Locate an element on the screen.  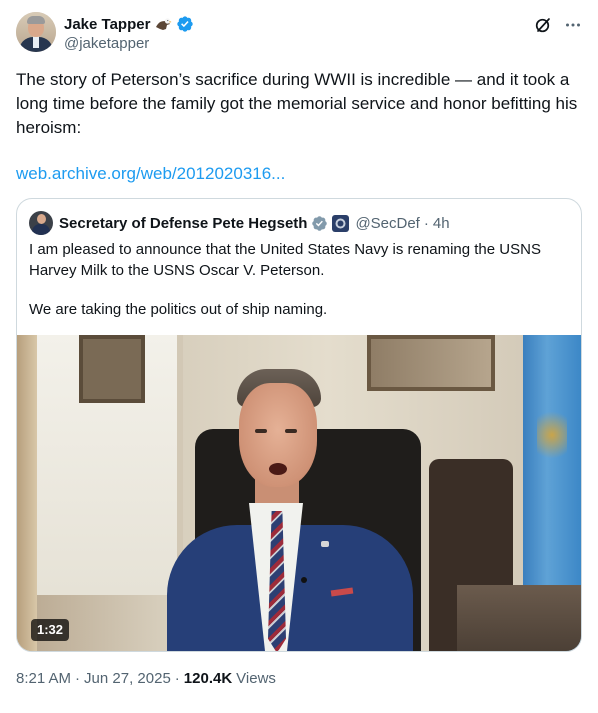
verified-blue-icon is located at coordinates (185, 24).